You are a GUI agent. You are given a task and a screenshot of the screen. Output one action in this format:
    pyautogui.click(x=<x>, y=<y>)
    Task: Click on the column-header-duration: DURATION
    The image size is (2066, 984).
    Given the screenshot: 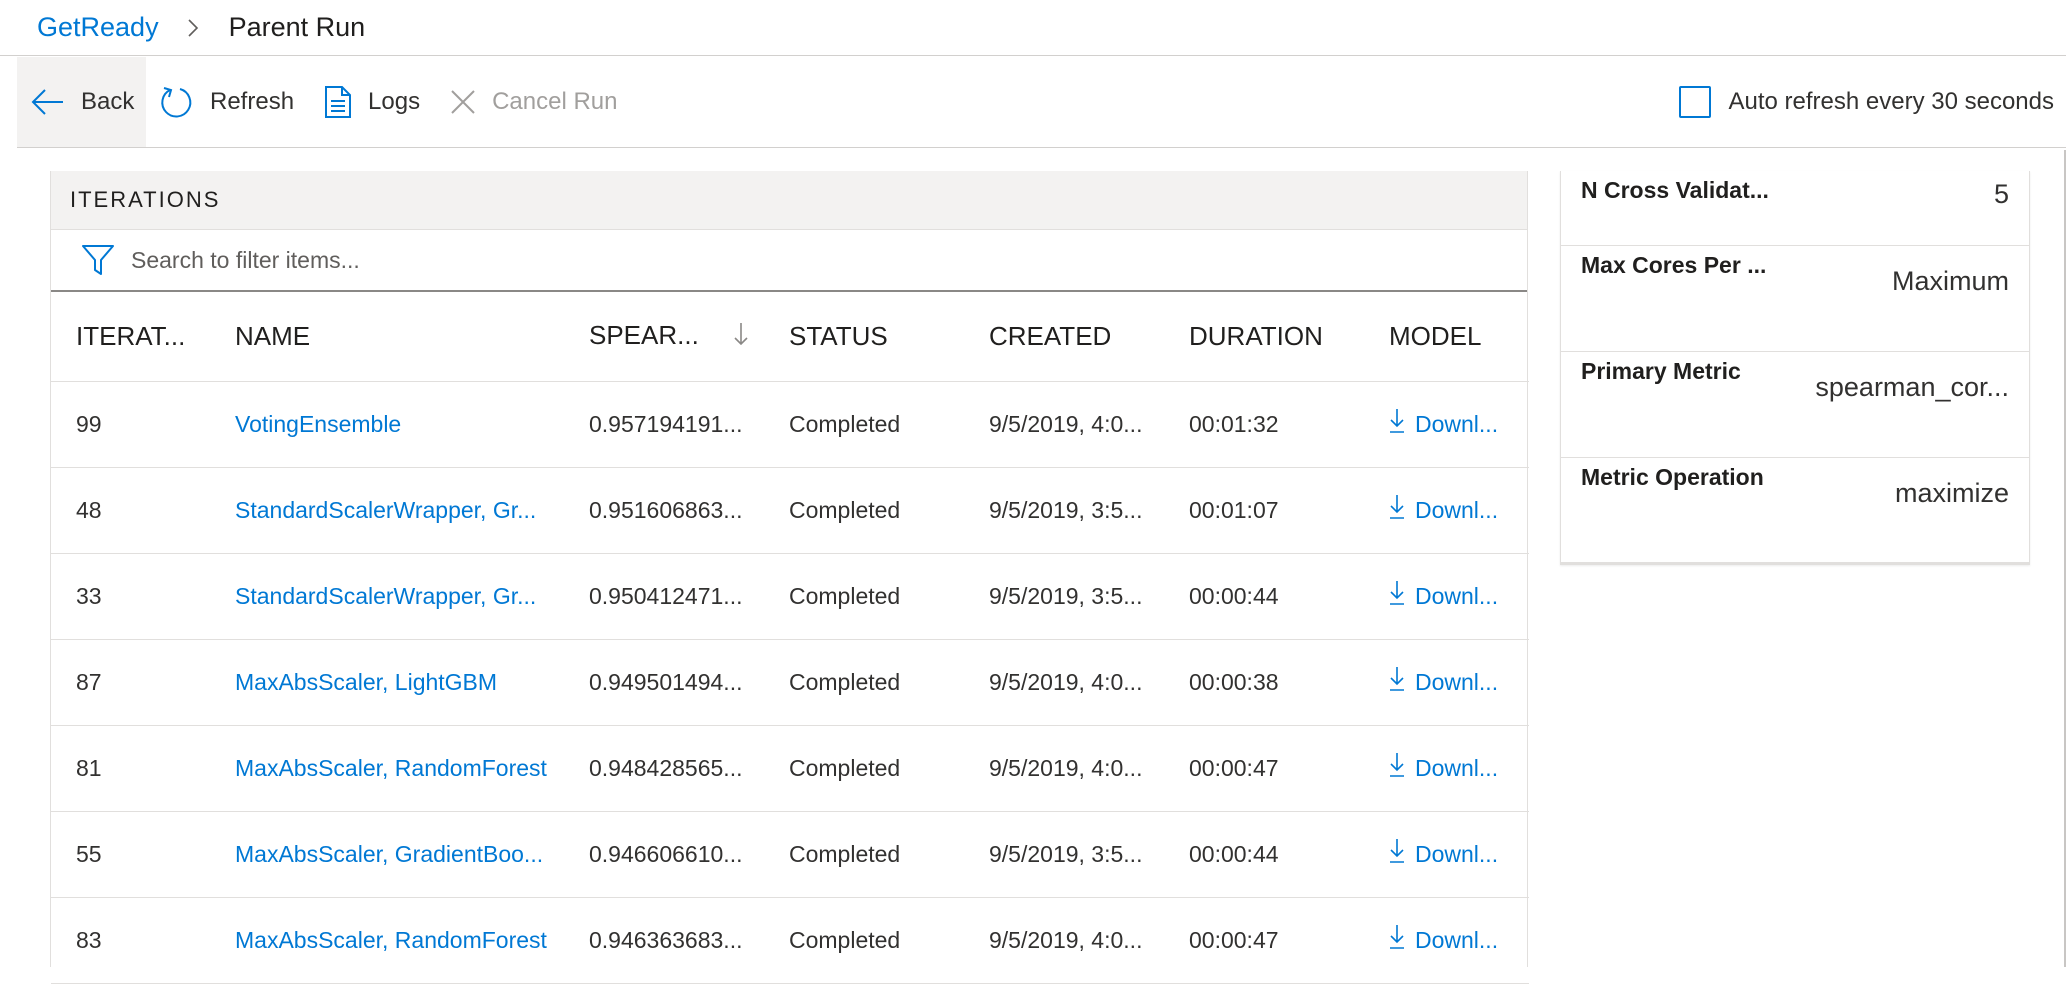 What is the action you would take?
    pyautogui.click(x=1289, y=337)
    